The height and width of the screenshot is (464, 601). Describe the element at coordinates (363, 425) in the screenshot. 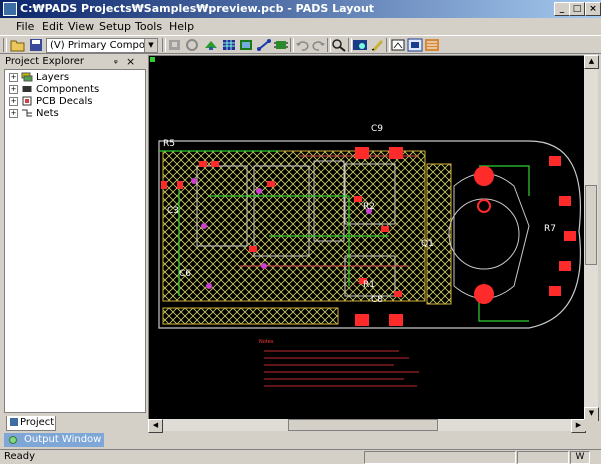

I see `horizontal-scroll-thumb` at that location.